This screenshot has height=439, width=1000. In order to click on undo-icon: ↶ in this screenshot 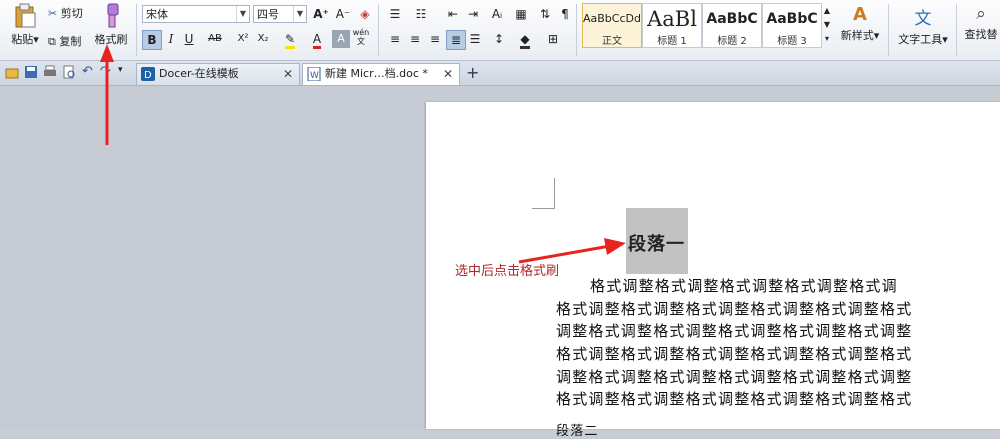, I will do `click(87, 71)`.